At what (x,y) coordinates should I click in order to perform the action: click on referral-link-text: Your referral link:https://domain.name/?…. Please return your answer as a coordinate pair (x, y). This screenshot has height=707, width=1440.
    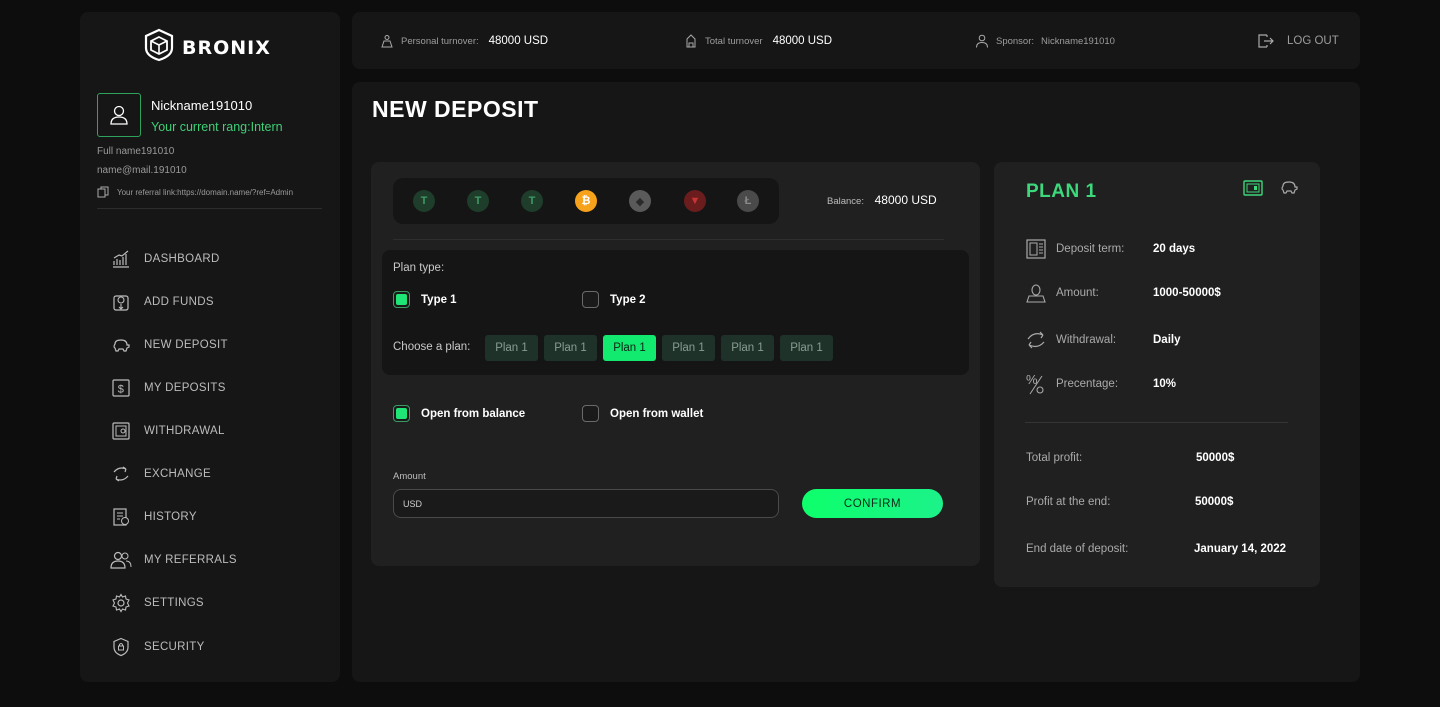
    Looking at the image, I should click on (205, 192).